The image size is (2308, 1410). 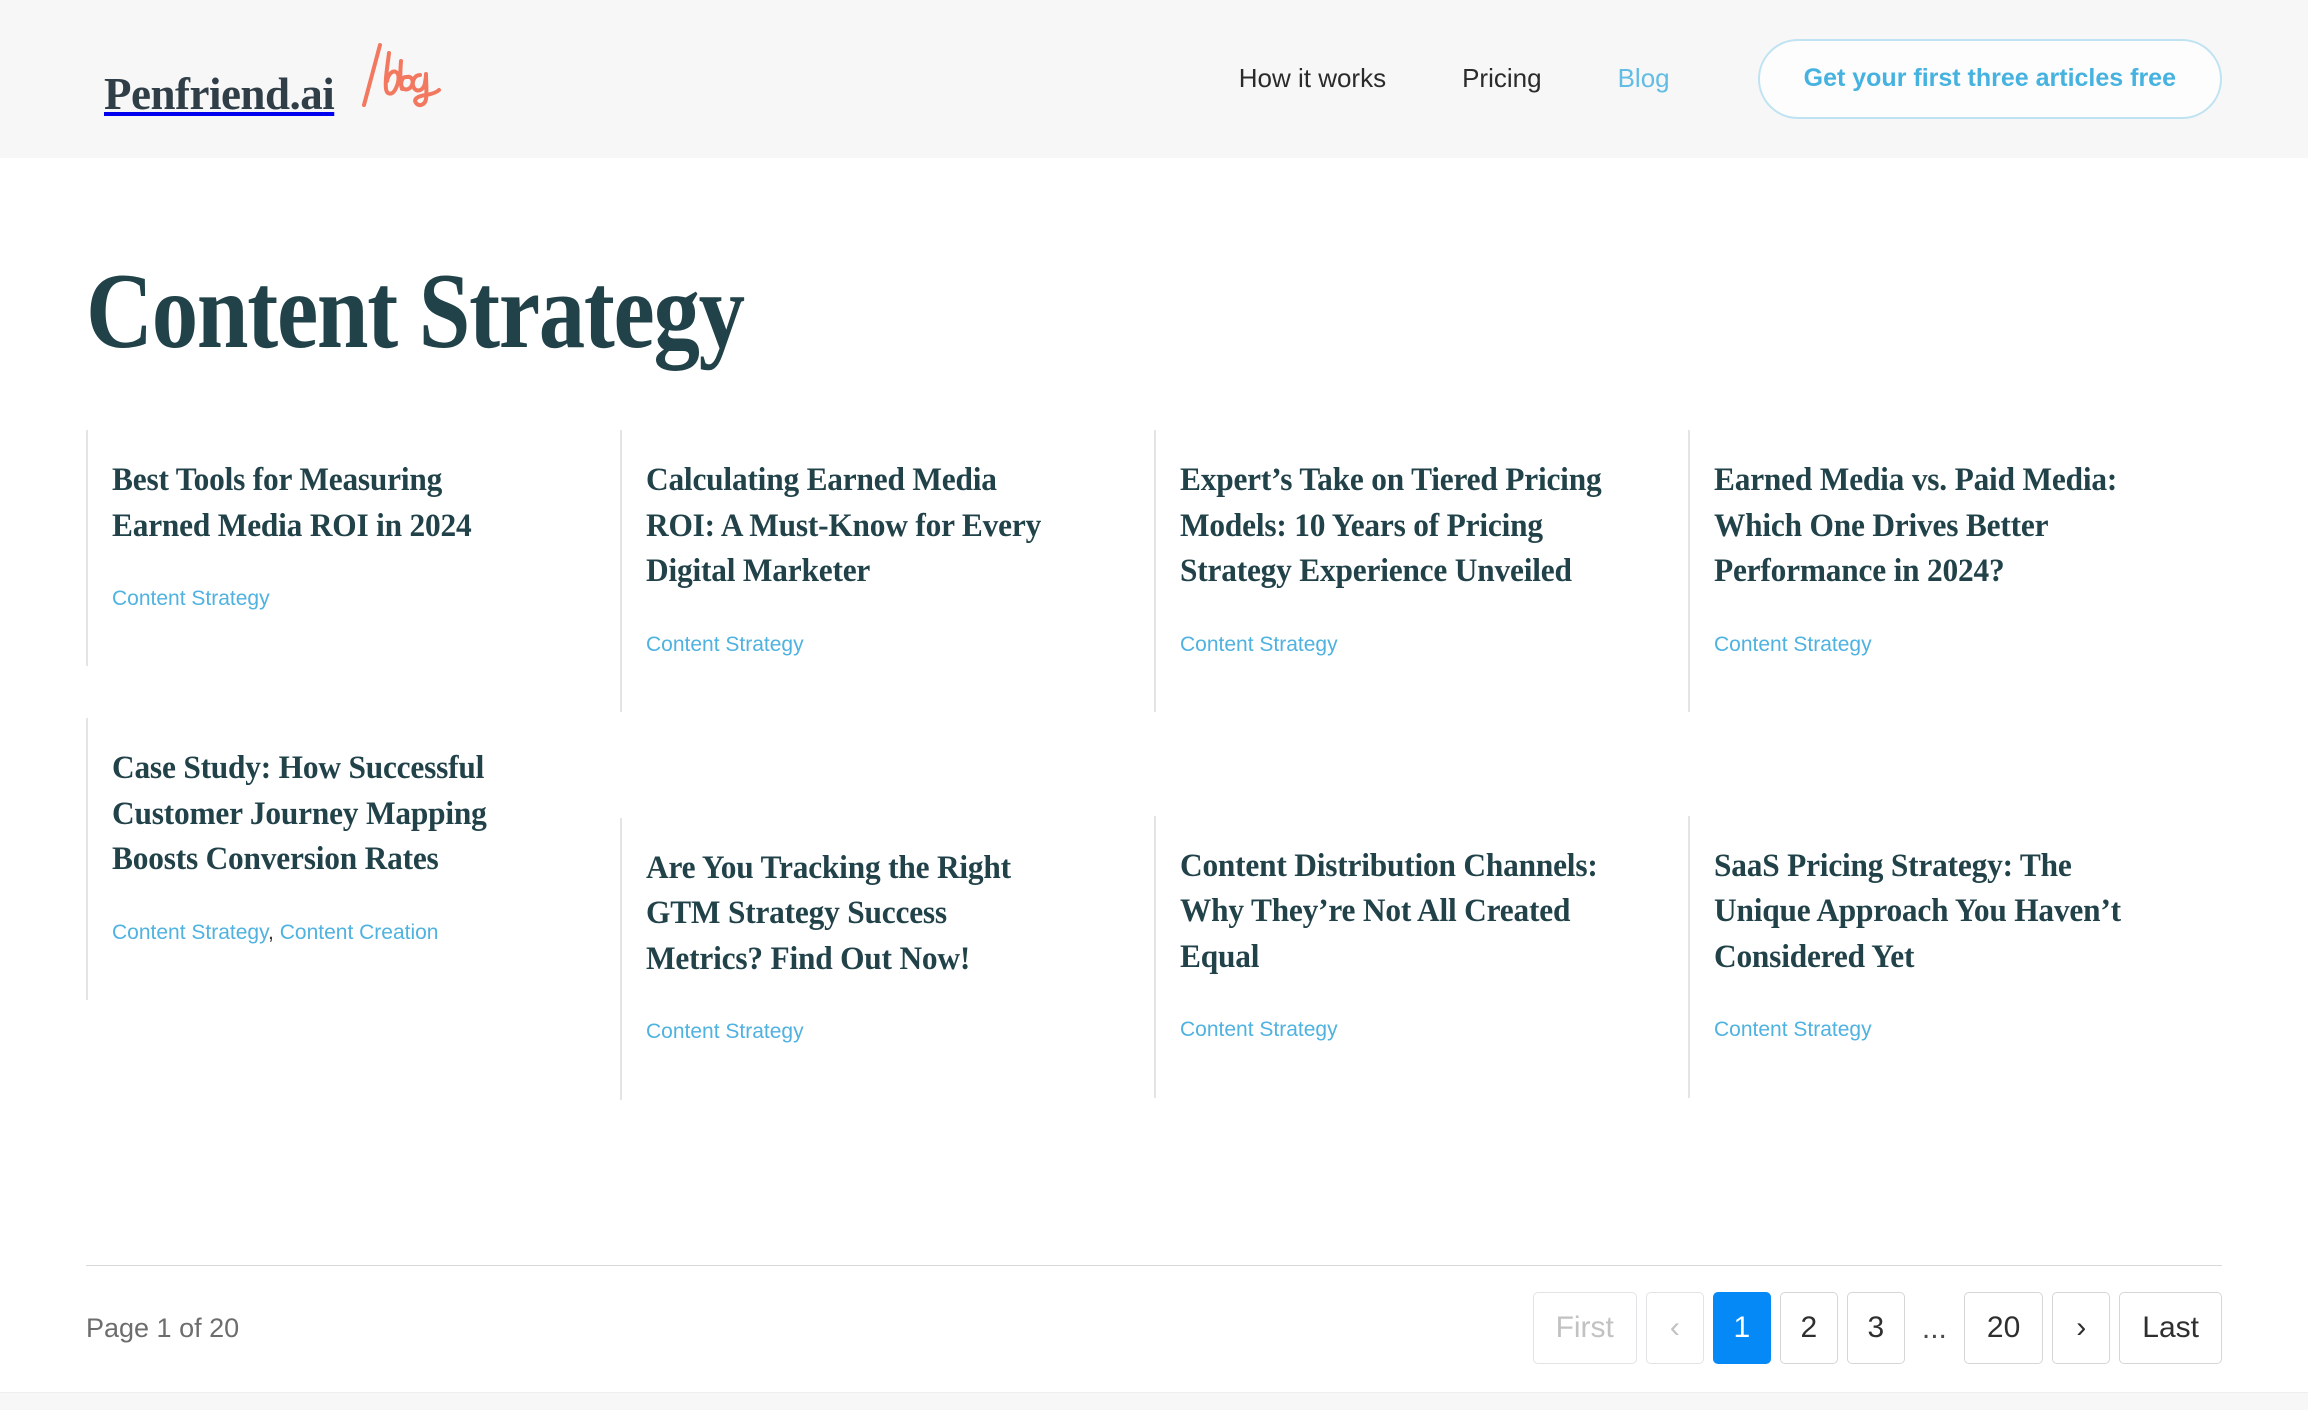 I want to click on pagination-page-20-button: 20, so click(x=2003, y=1328).